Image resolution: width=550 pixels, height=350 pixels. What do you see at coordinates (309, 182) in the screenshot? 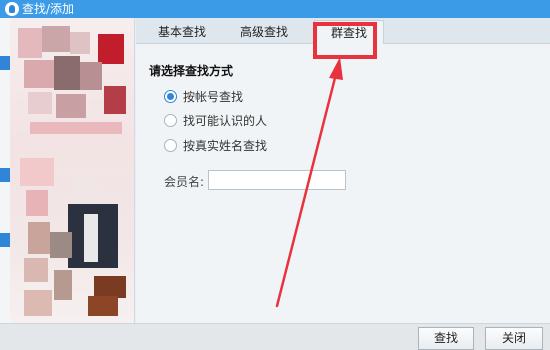
I see `annotation-arrow-icon` at bounding box center [309, 182].